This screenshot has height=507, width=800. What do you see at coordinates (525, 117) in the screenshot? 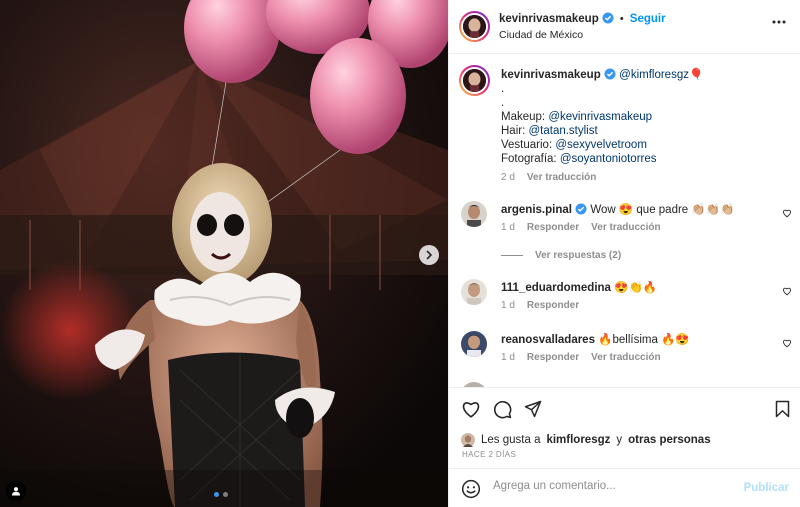
I see `credit-label: Makeup:` at bounding box center [525, 117].